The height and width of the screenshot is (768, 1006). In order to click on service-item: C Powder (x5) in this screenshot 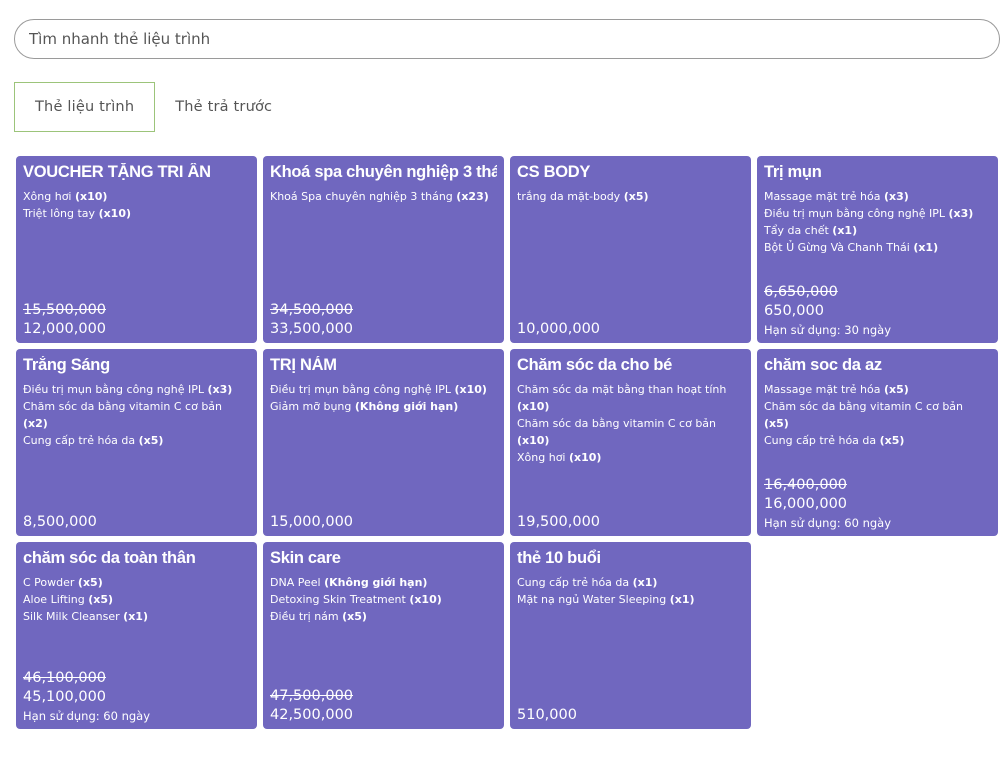, I will do `click(136, 582)`.